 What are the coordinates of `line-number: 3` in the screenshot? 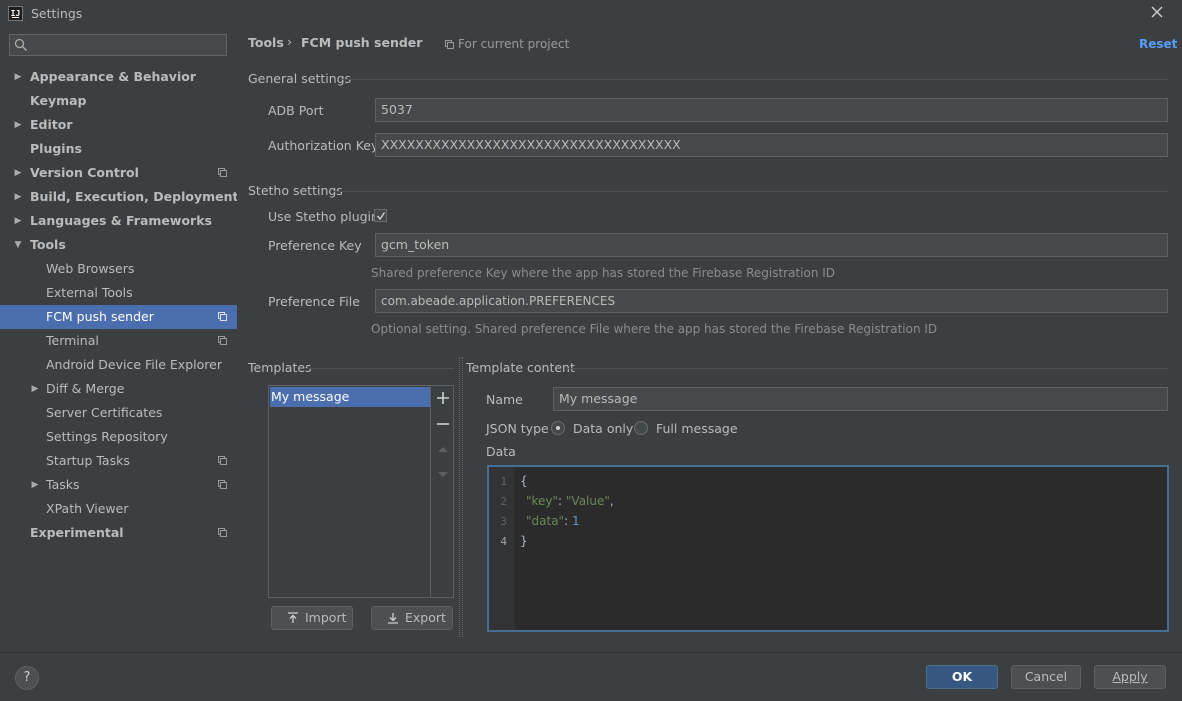 It's located at (503, 521).